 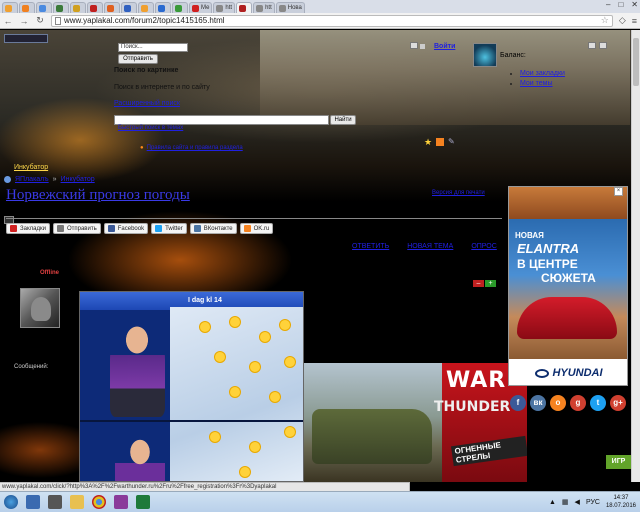 What do you see at coordinates (484, 246) in the screenshot?
I see `poll-link: ОПРОС` at bounding box center [484, 246].